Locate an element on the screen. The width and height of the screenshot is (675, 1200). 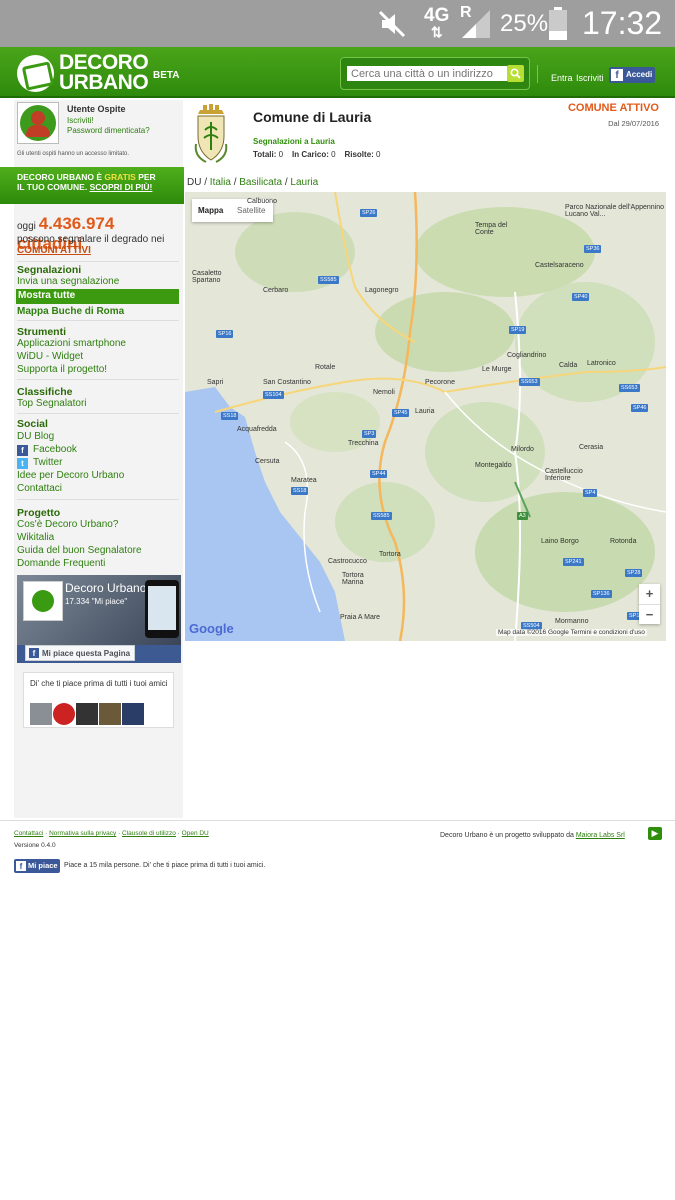
logo-line-2: URBANO is located at coordinates (104, 82).